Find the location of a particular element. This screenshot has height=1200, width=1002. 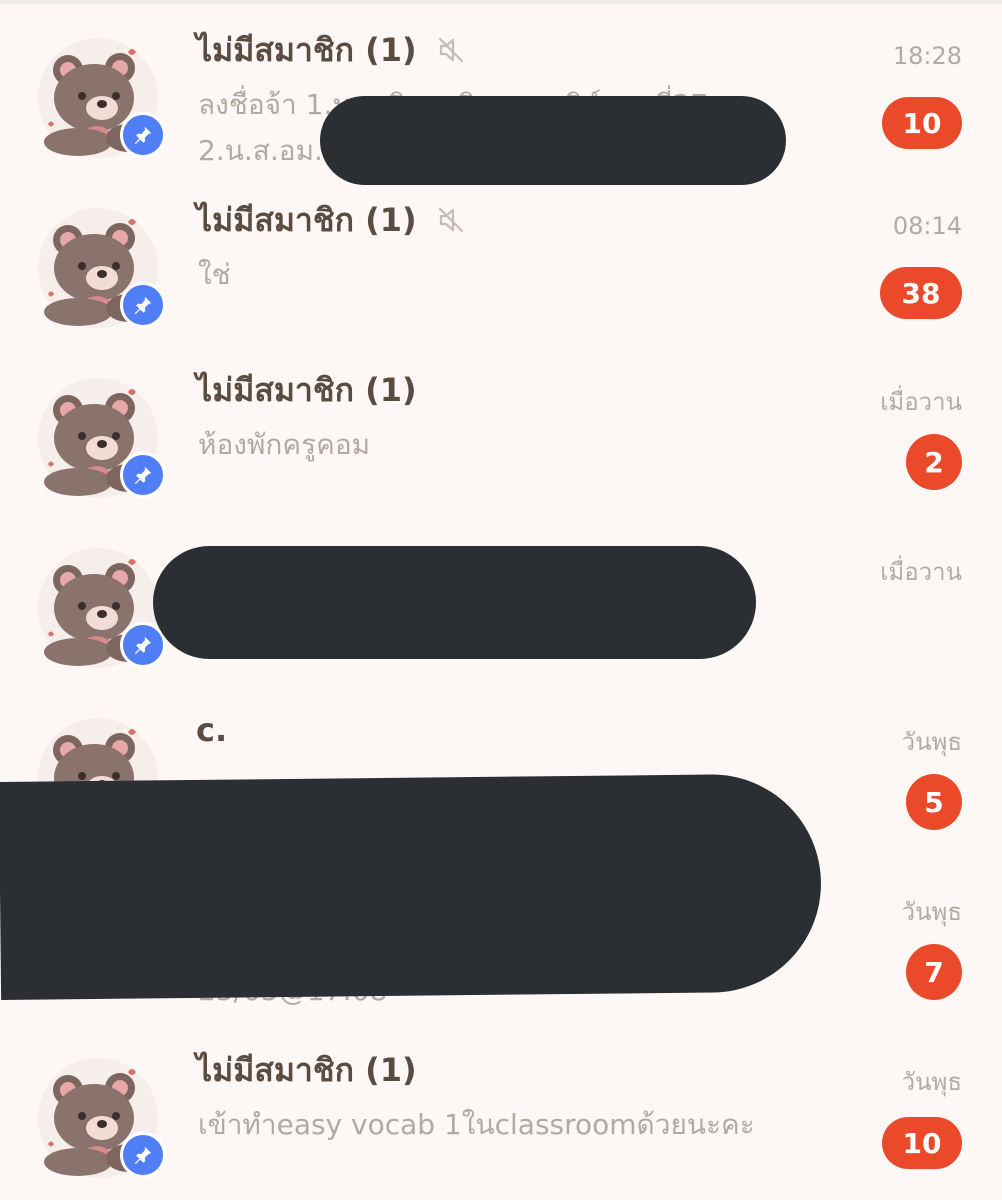

chat-title-line: c. is located at coordinates (211, 730).